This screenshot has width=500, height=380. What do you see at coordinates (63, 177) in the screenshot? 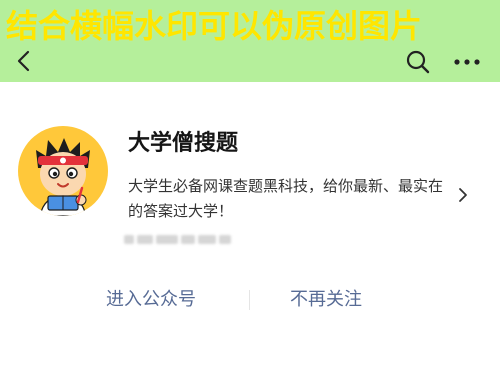
I see `cartoon-student-avatar-icon` at bounding box center [63, 177].